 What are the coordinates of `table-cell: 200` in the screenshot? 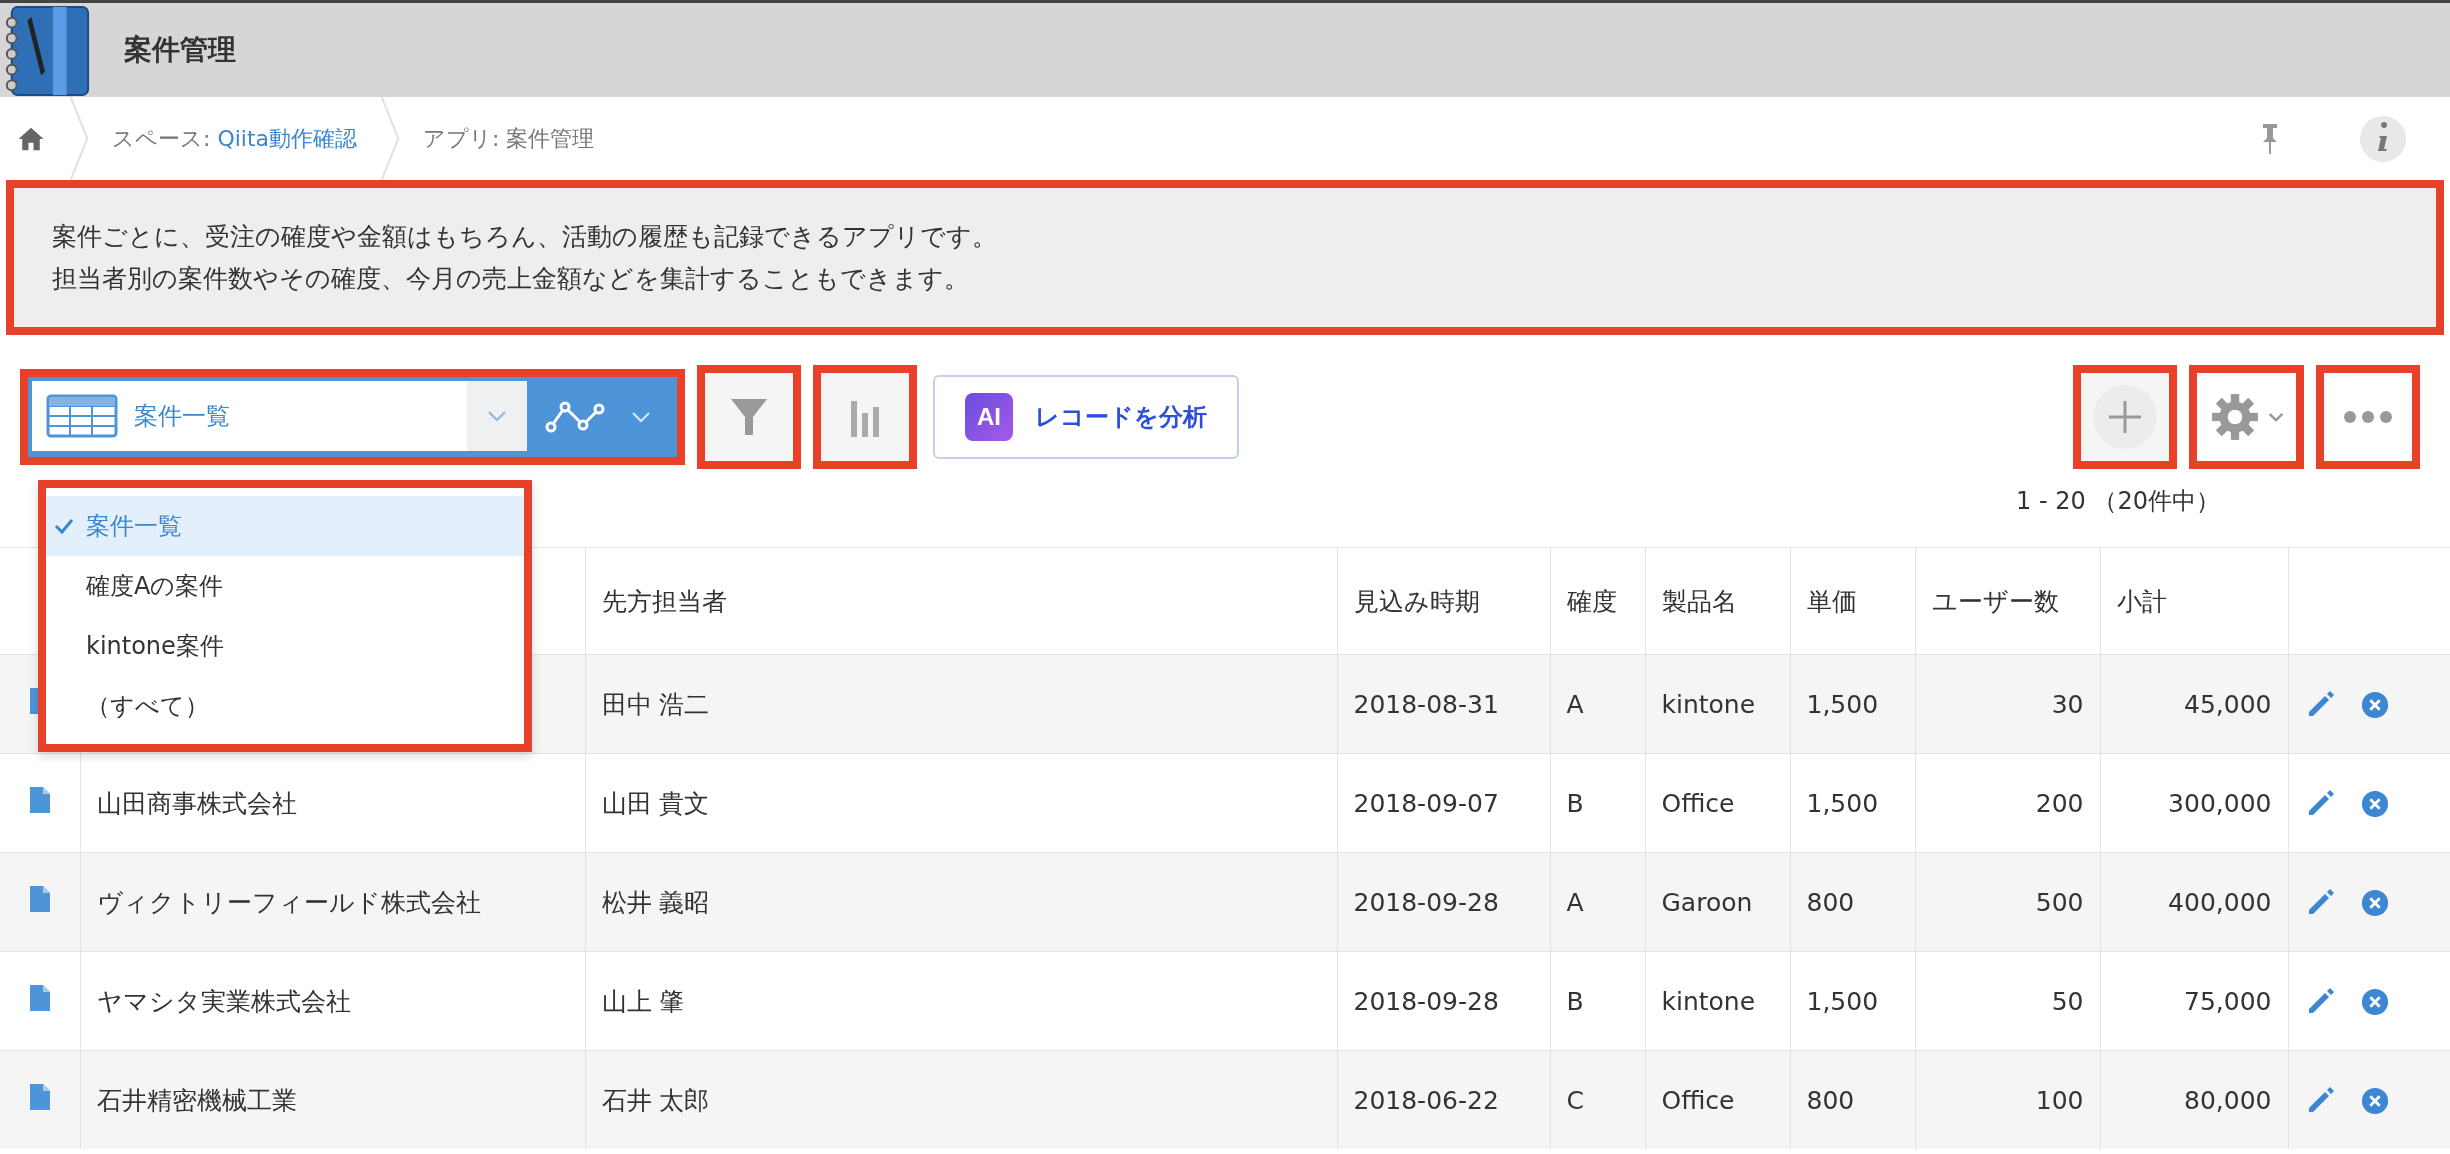 It's located at (2059, 803).